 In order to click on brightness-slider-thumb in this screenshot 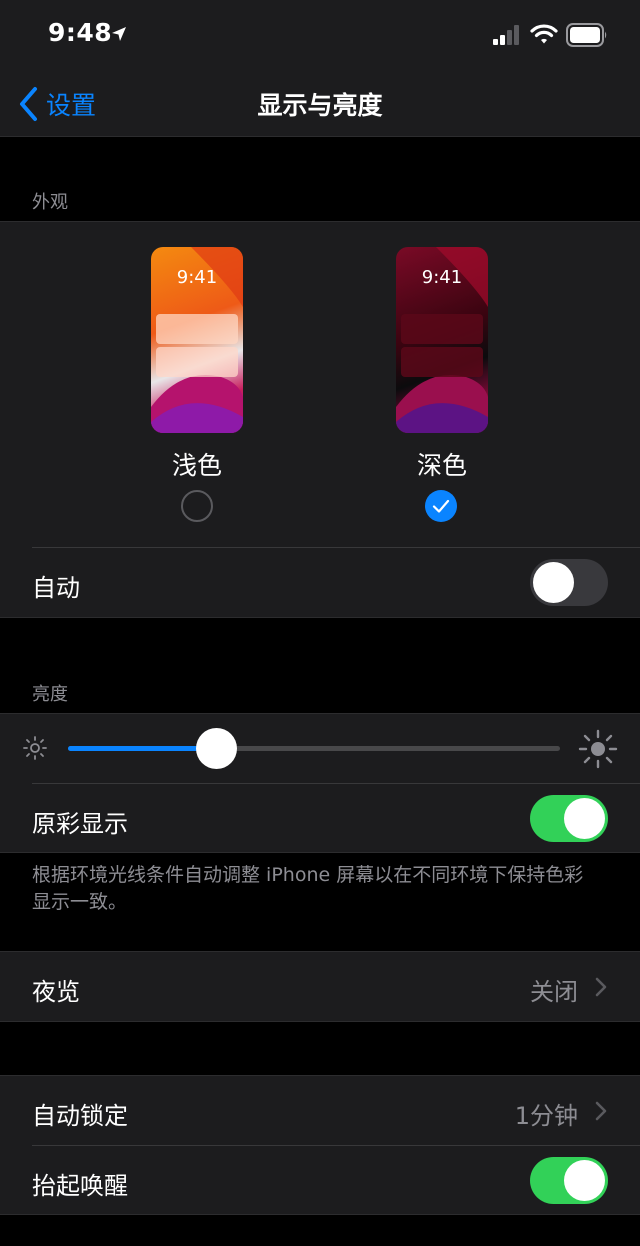, I will do `click(216, 748)`.